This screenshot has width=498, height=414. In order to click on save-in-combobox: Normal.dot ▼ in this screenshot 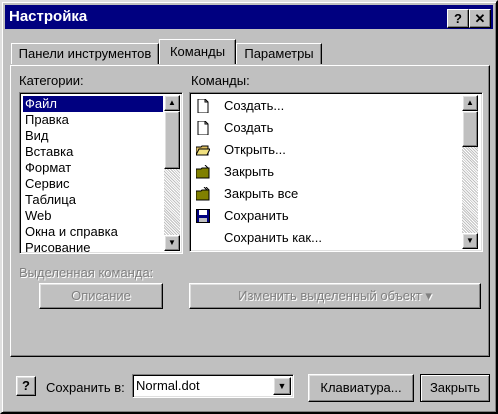, I will do `click(213, 386)`.